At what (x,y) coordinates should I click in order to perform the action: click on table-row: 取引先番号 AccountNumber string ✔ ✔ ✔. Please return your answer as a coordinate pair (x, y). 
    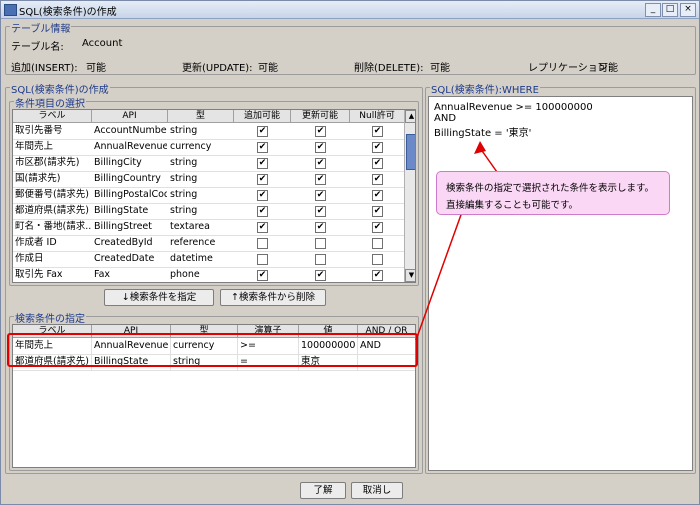
    Looking at the image, I should click on (208, 131).